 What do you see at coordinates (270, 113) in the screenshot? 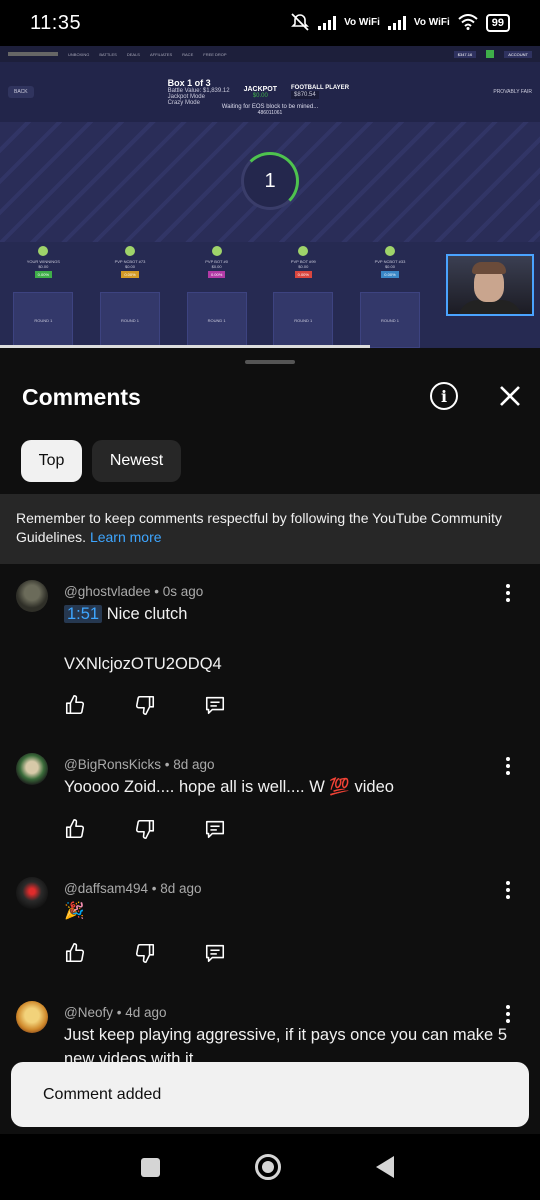
I see `video-block-number: 486011061` at bounding box center [270, 113].